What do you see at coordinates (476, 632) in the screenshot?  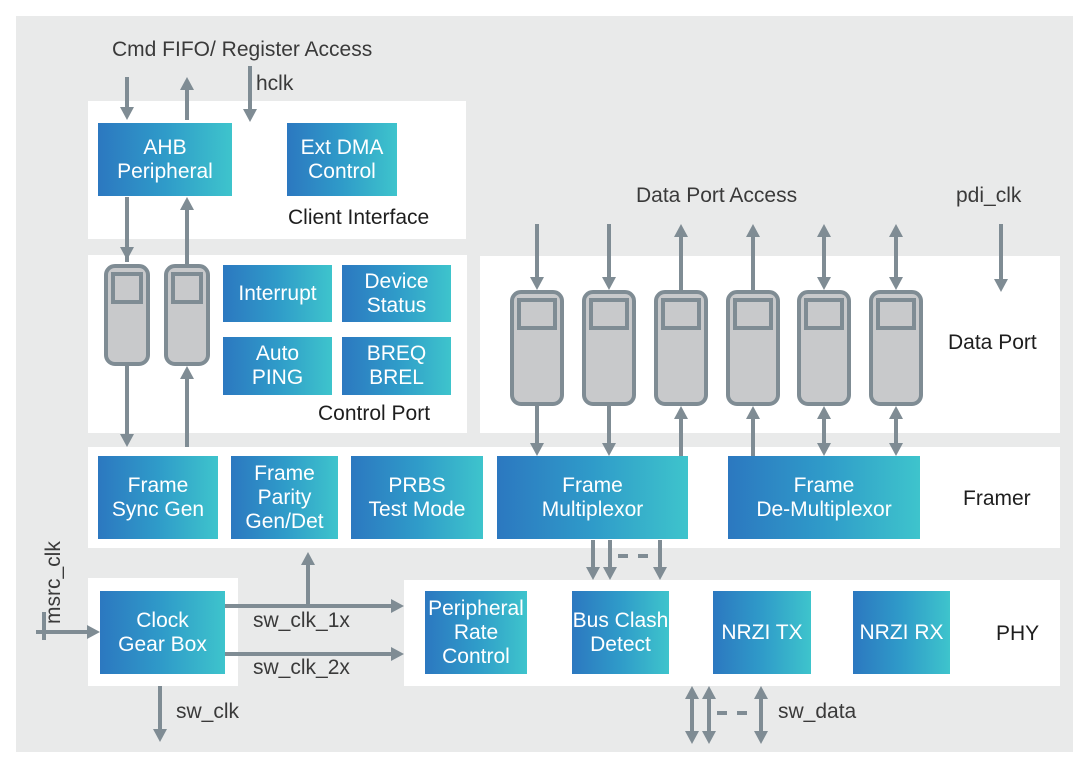 I see `peripheral-rate-control-block: Peripheral Rate Control` at bounding box center [476, 632].